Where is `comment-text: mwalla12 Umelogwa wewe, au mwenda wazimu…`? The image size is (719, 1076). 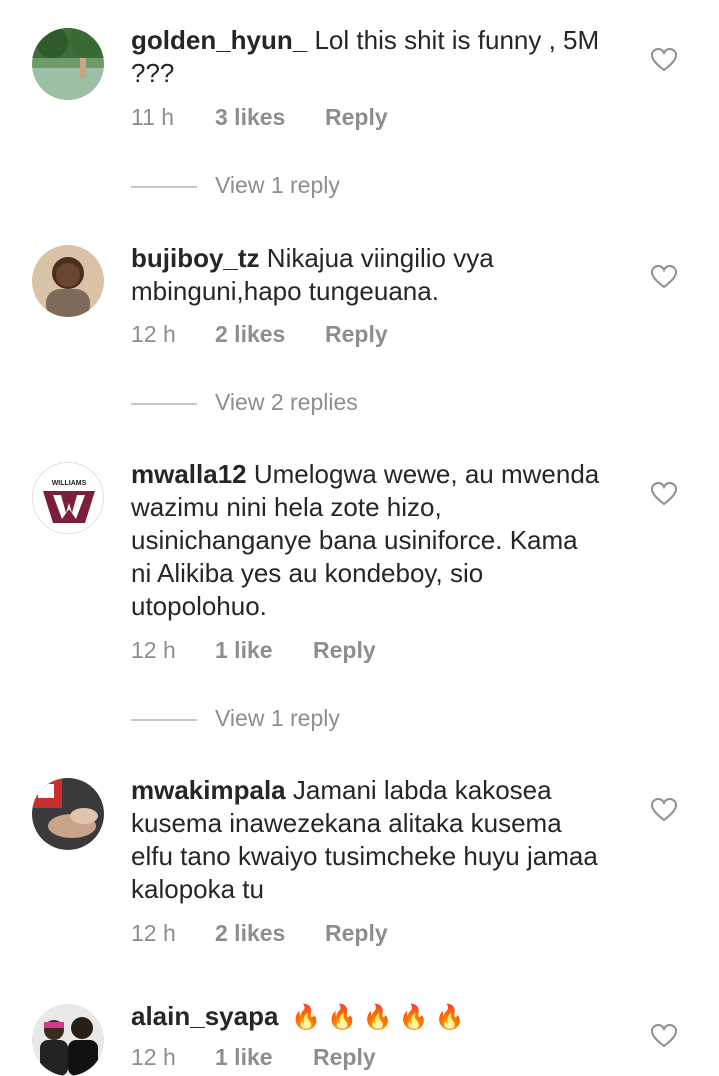
comment-text: mwalla12 Umelogwa wewe, au mwenda wazimu… is located at coordinates (366, 540).